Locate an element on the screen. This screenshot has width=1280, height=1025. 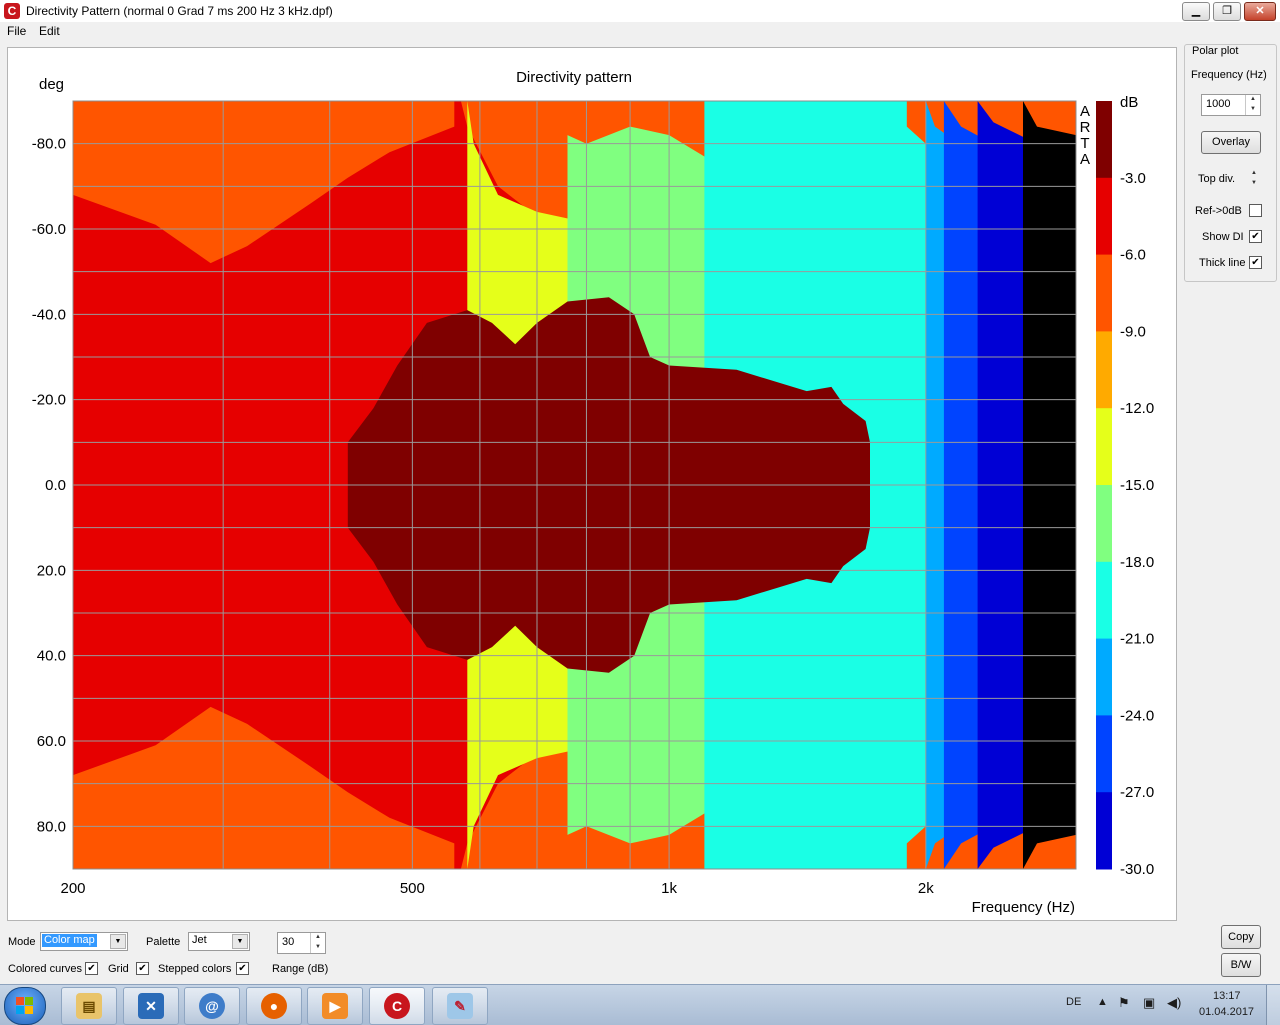
media-player-icon: ▶ is located at coordinates (335, 1006).